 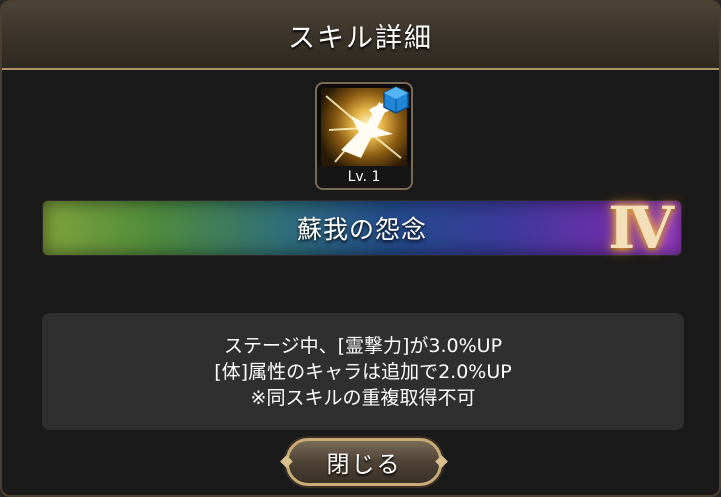 I want to click on dialog-header: スキル詳細, so click(x=360, y=36).